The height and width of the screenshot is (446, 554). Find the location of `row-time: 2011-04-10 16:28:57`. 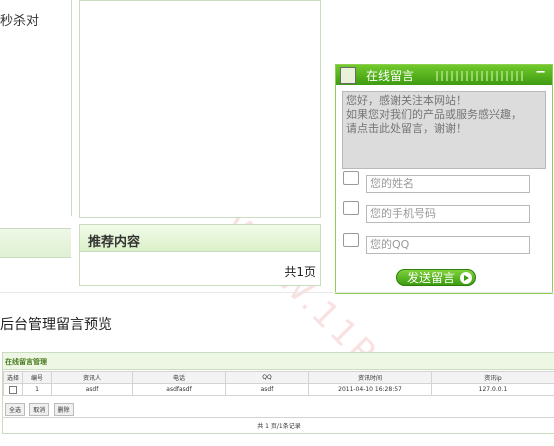

row-time: 2011-04-10 16:28:57 is located at coordinates (370, 390).